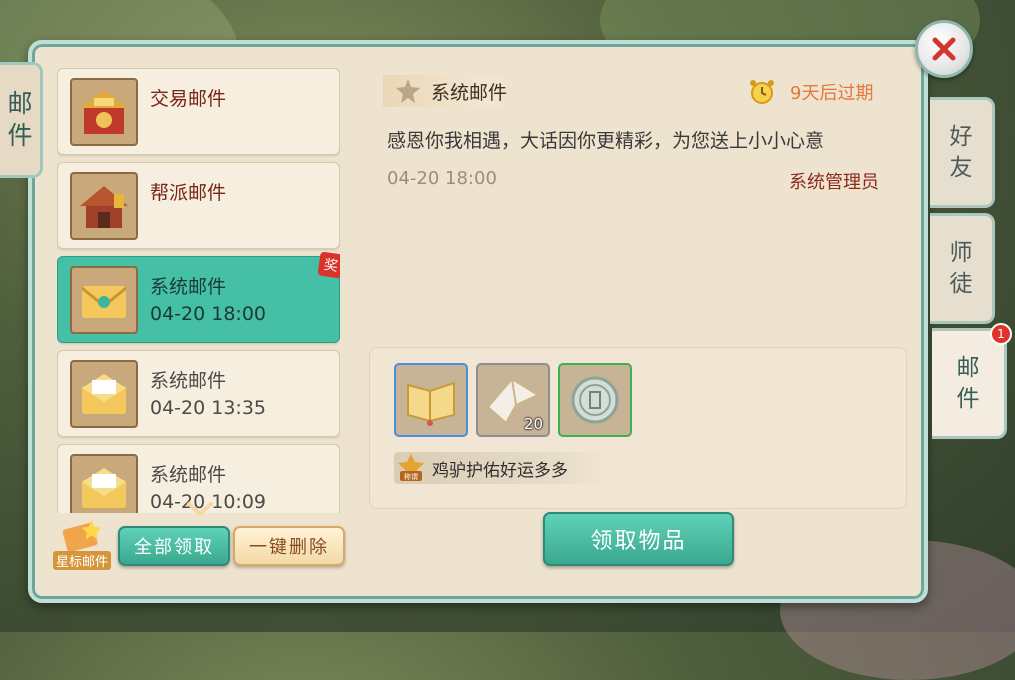 The width and height of the screenshot is (1015, 680). Describe the element at coordinates (198, 205) in the screenshot. I see `mail-item-guild: 帮派邮件` at that location.